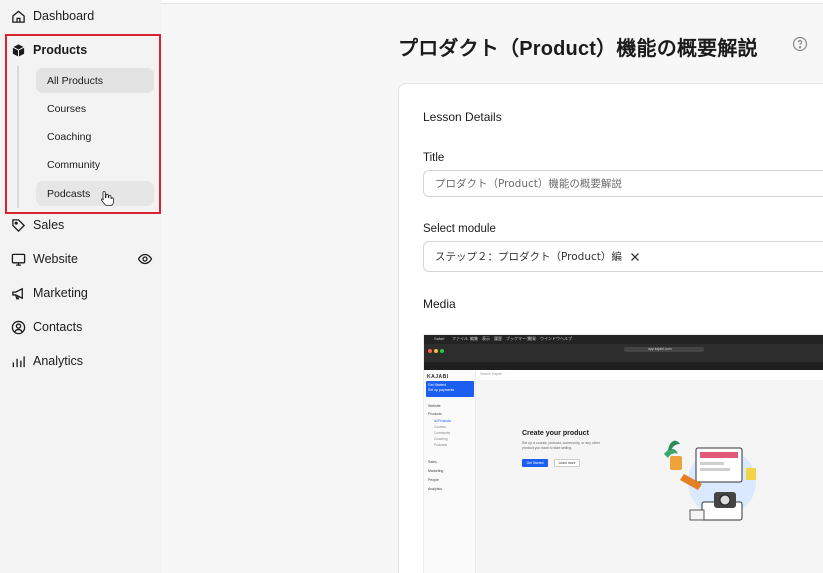 The image size is (823, 573). What do you see at coordinates (518, 338) in the screenshot?
I see `preview-menu-item: ブックマーク` at bounding box center [518, 338].